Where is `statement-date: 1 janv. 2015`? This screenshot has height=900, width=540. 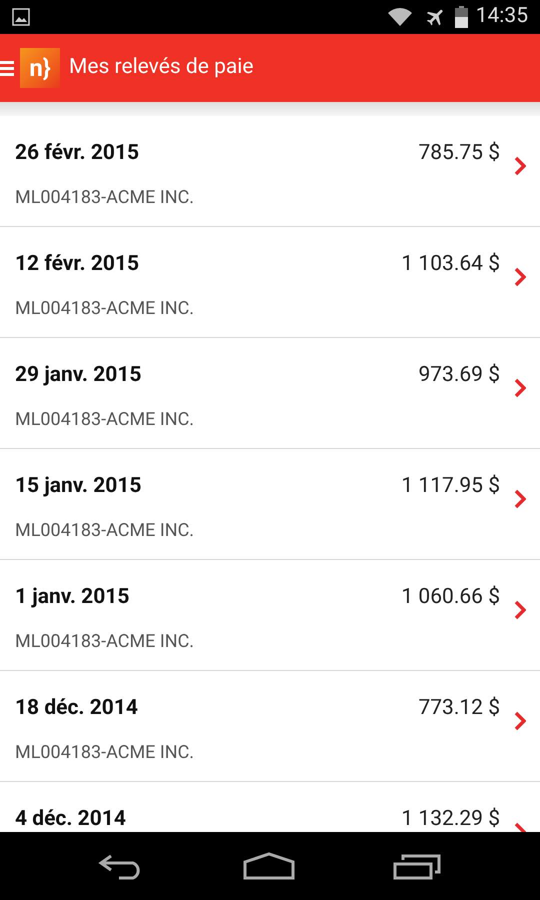
statement-date: 1 janv. 2015 is located at coordinates (72, 597).